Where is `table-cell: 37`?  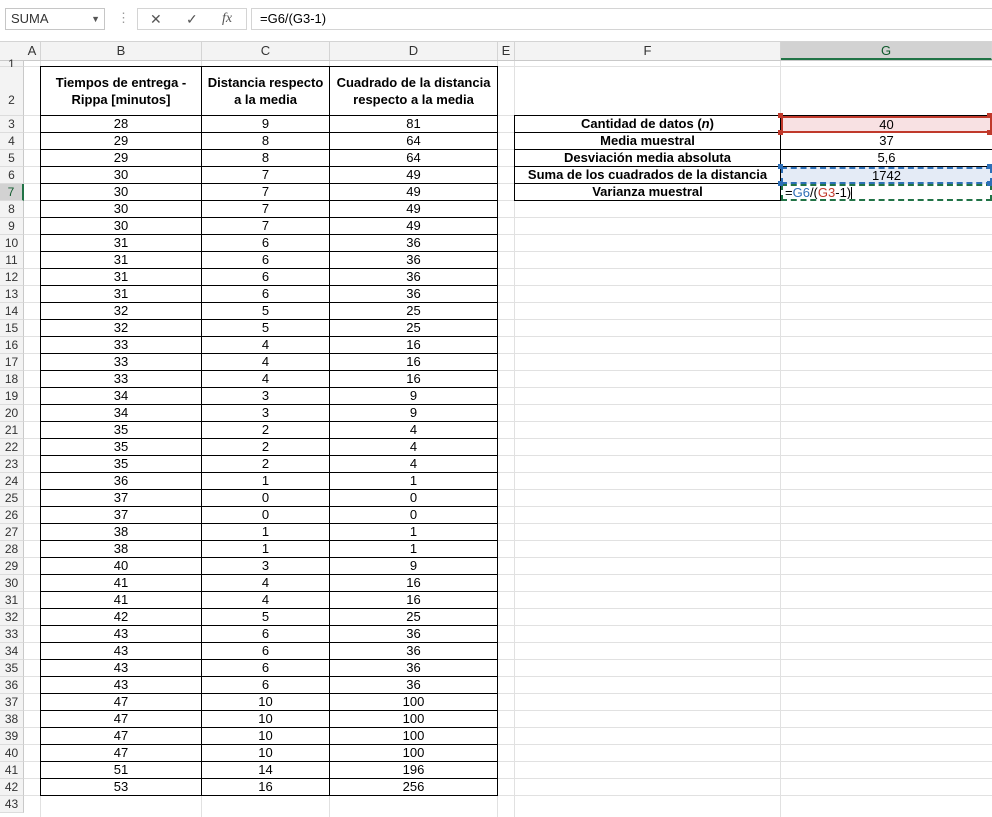
table-cell: 37 is located at coordinates (121, 498).